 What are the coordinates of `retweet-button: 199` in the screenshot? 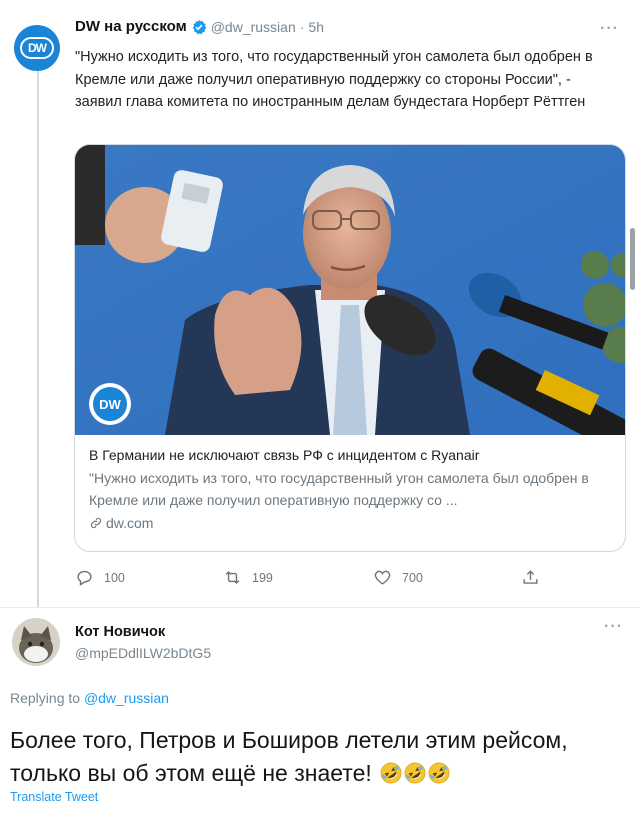 It's located at (248, 577).